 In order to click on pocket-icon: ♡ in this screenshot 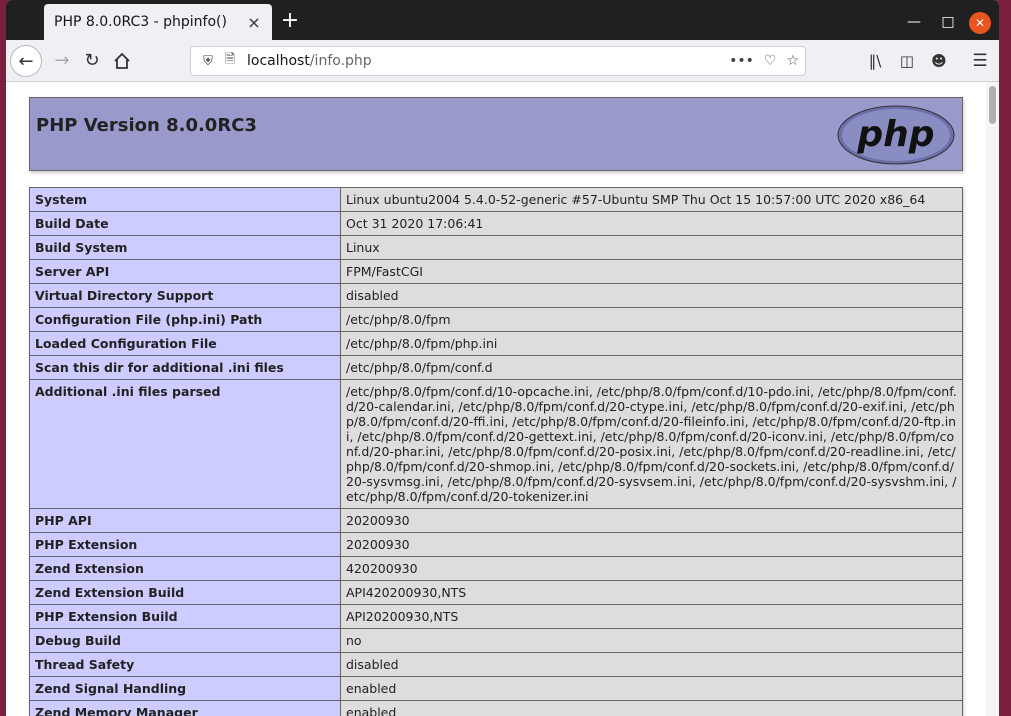, I will do `click(770, 61)`.